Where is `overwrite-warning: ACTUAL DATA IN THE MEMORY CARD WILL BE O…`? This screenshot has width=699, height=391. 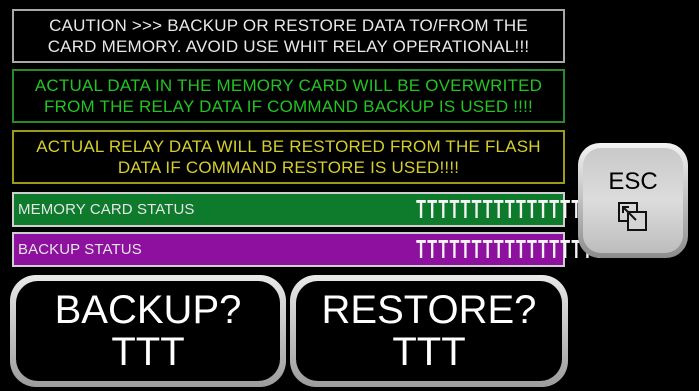 overwrite-warning: ACTUAL DATA IN THE MEMORY CARD WILL BE O… is located at coordinates (288, 96).